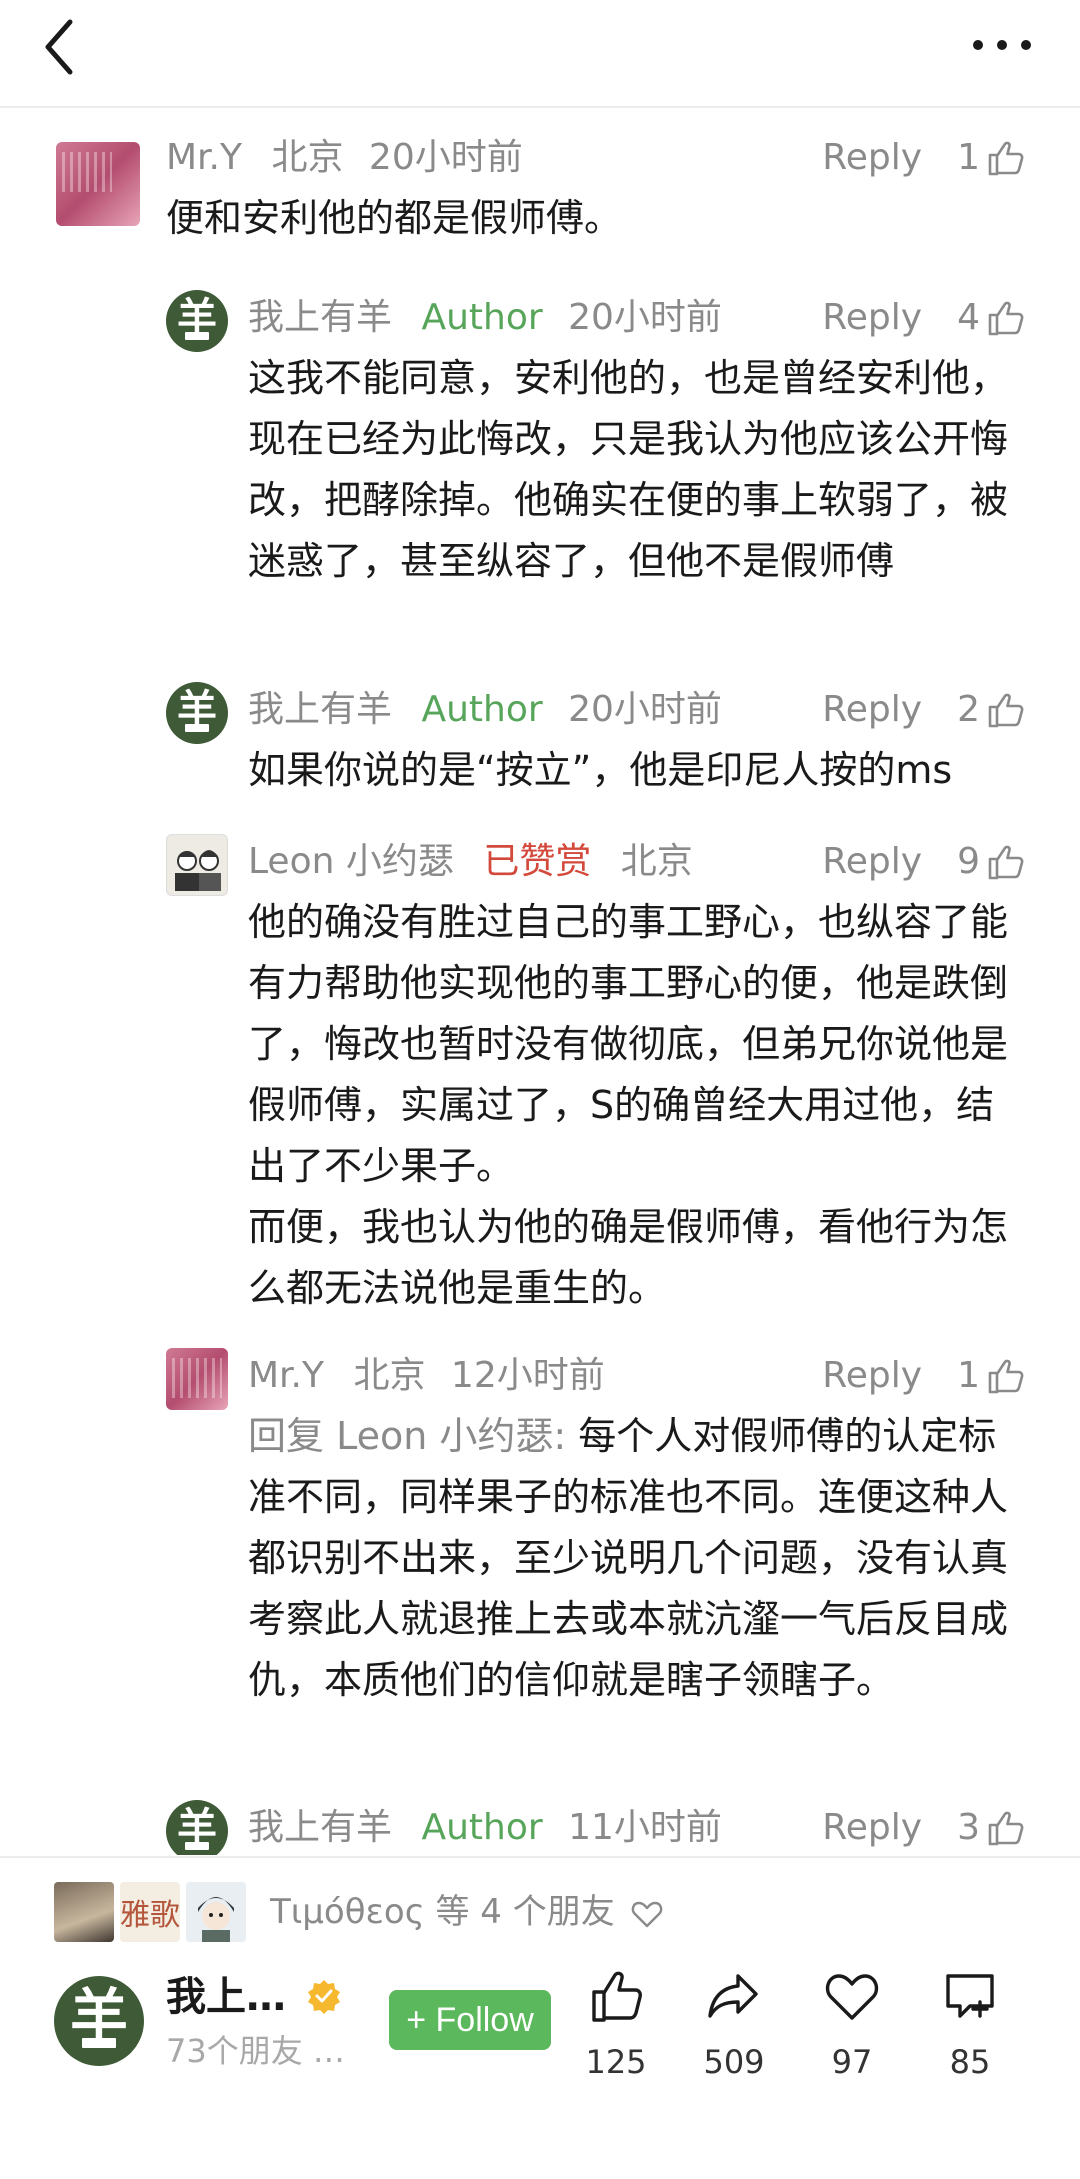 This screenshot has width=1080, height=2179. Describe the element at coordinates (600, 770) in the screenshot. I see `comment-text: 如果你说的是“按立”，他是印尼人按的ms` at that location.